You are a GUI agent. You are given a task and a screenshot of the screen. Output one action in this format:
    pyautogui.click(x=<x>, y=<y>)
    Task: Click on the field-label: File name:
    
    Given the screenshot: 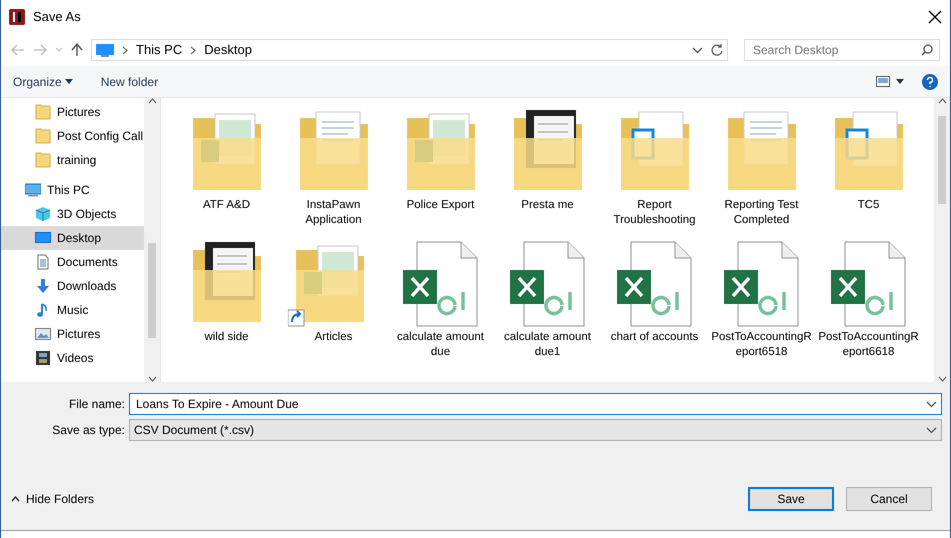 What is the action you would take?
    pyautogui.click(x=97, y=404)
    